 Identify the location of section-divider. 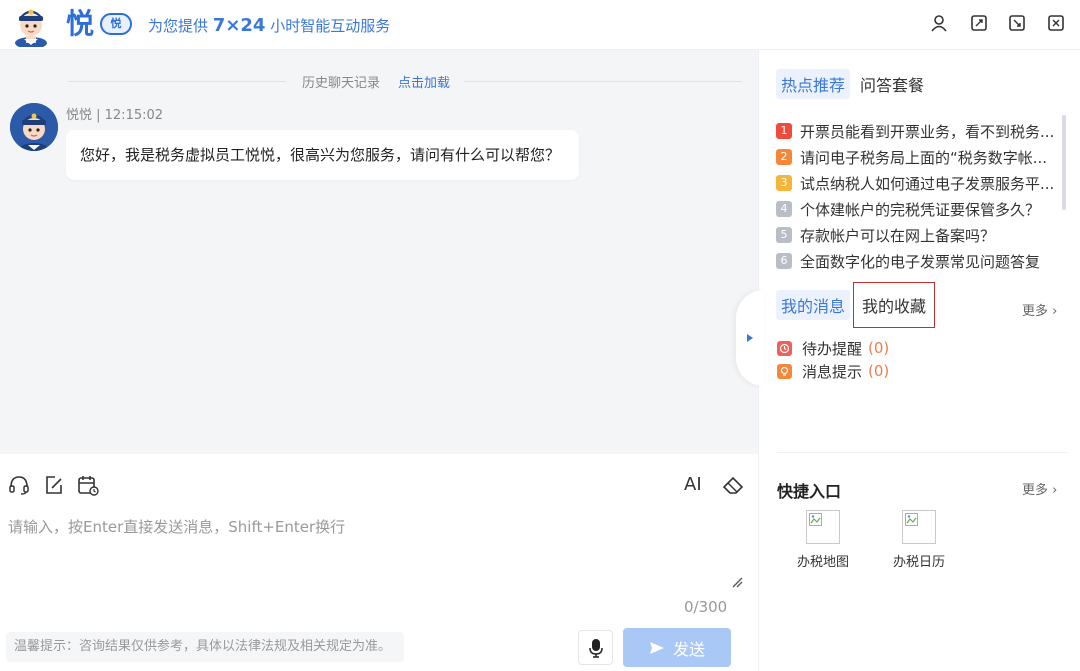
(922, 452).